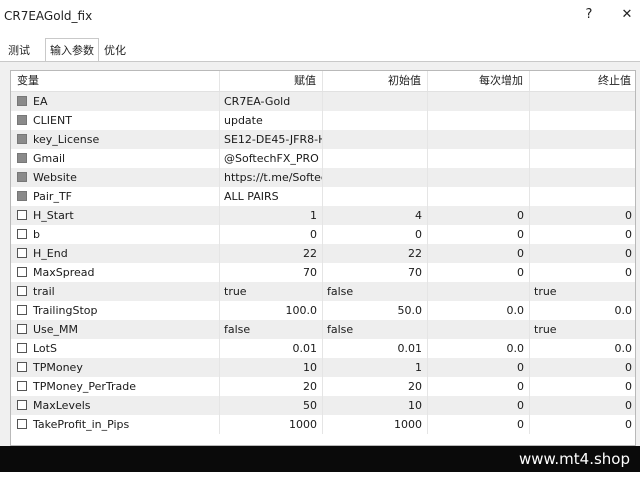 This screenshot has height=480, width=640. I want to click on cell-start: 50.0, so click(375, 310).